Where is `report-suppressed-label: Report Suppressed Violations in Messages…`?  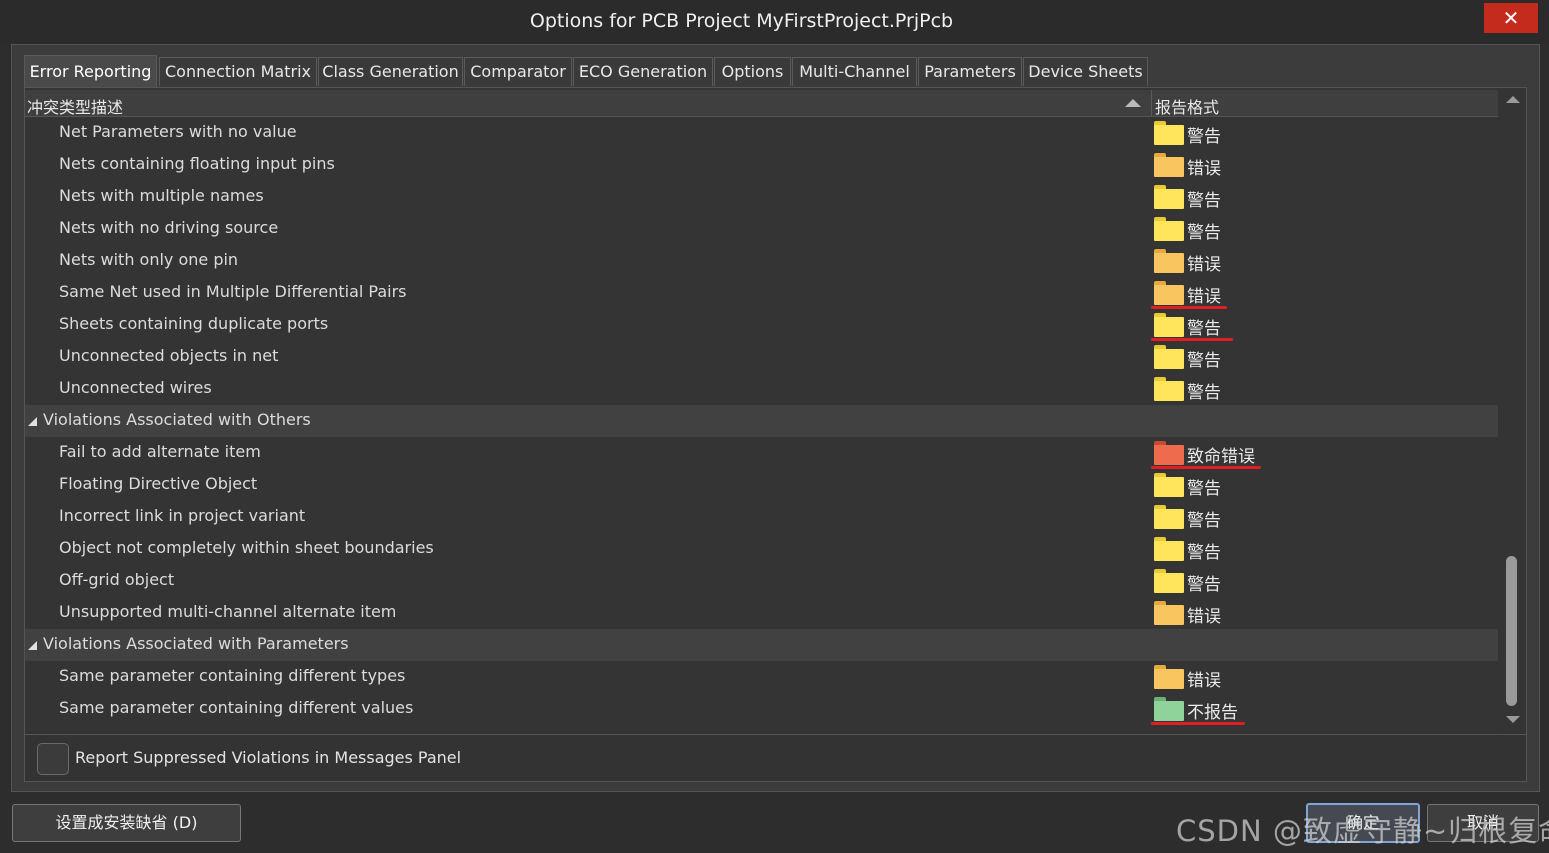 report-suppressed-label: Report Suppressed Violations in Messages… is located at coordinates (268, 757).